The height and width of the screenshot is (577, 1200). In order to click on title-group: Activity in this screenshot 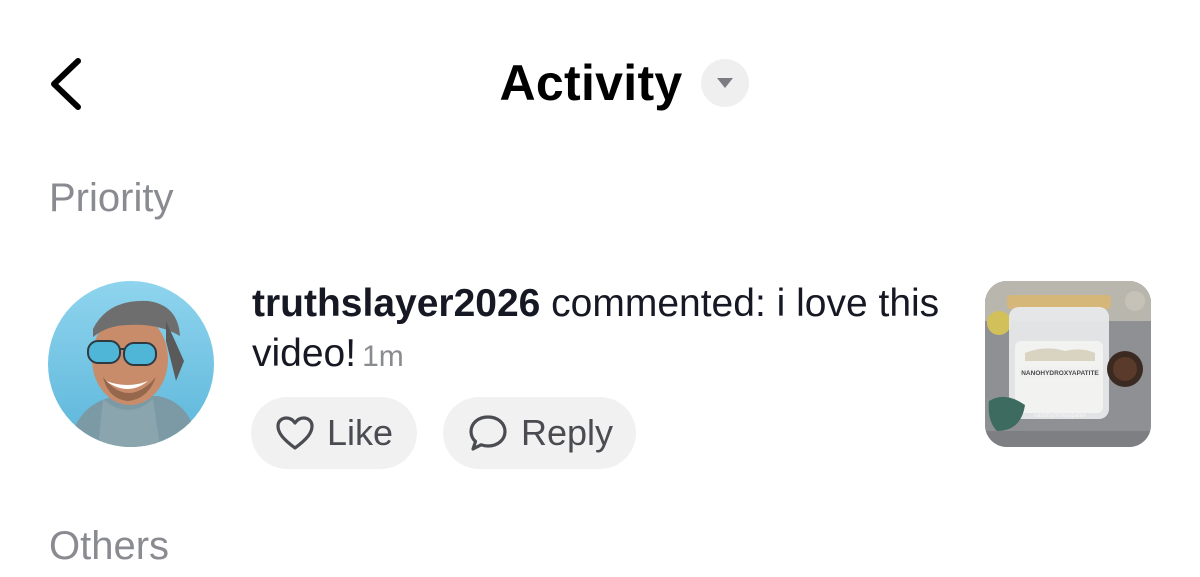, I will do `click(600, 83)`.